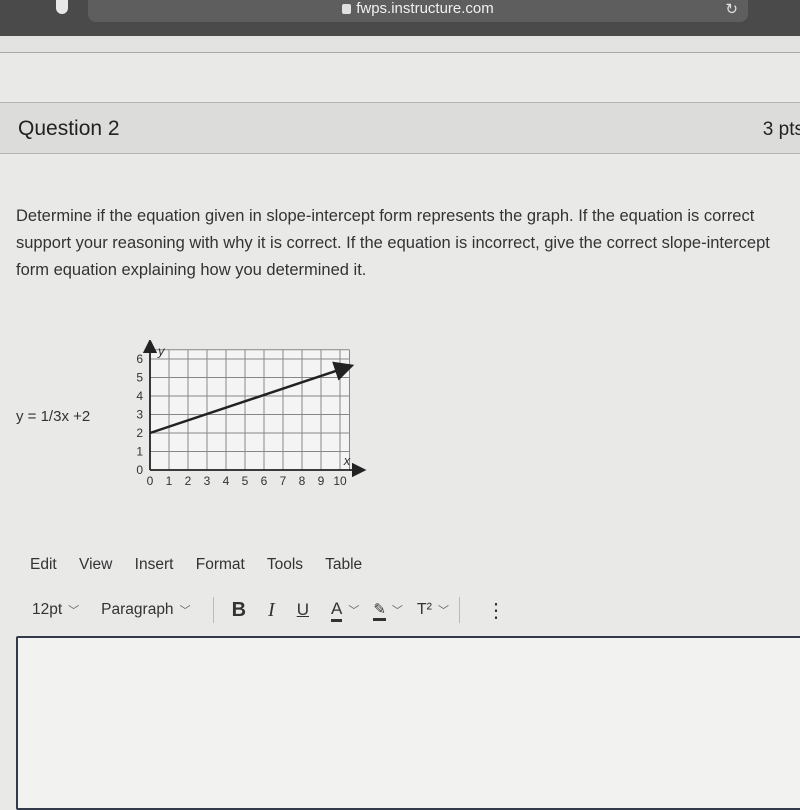  I want to click on highlight-button: ✎ ﹀, so click(395, 610).